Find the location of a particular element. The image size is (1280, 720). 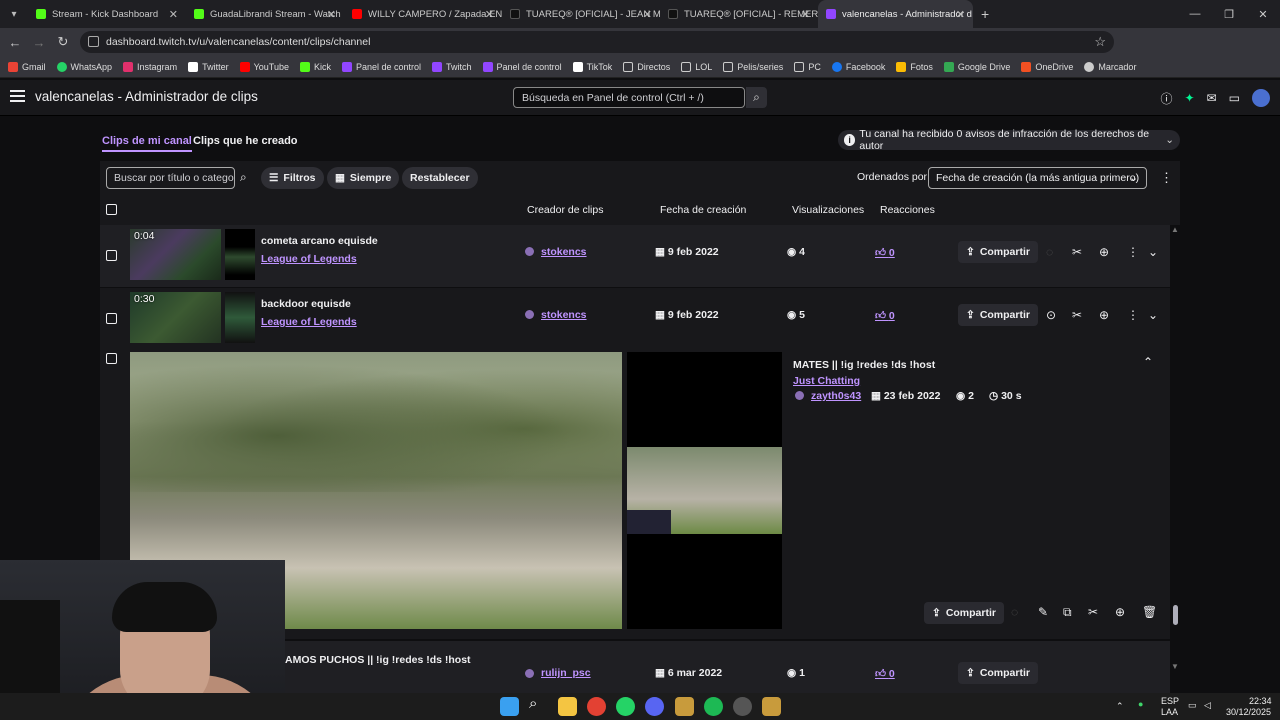

league-icon is located at coordinates (684, 706).